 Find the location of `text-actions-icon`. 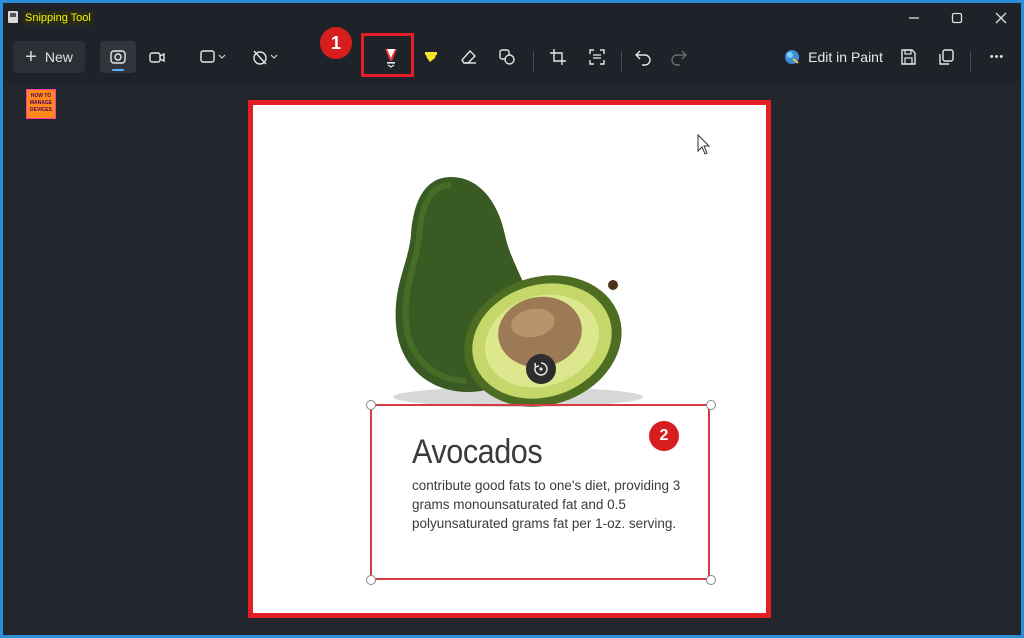

text-actions-icon is located at coordinates (597, 57).